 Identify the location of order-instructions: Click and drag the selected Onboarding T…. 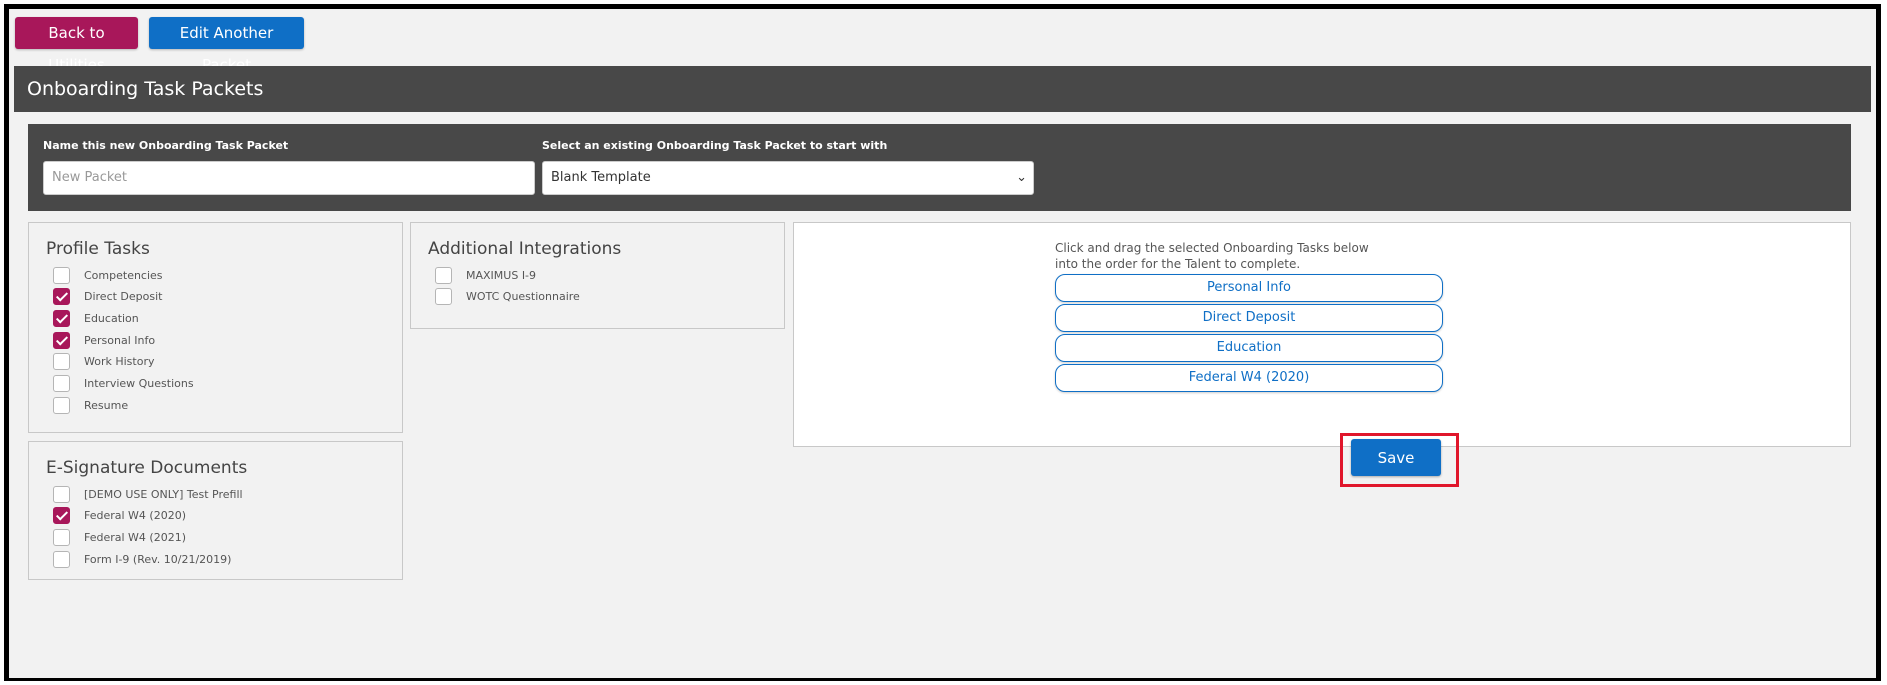
(1212, 256).